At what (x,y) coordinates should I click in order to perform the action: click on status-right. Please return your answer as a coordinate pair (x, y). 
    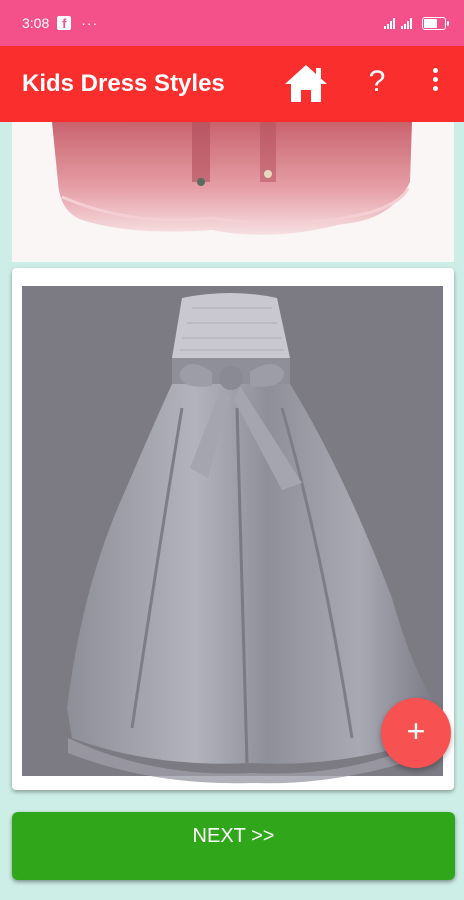
    Looking at the image, I should click on (416, 23).